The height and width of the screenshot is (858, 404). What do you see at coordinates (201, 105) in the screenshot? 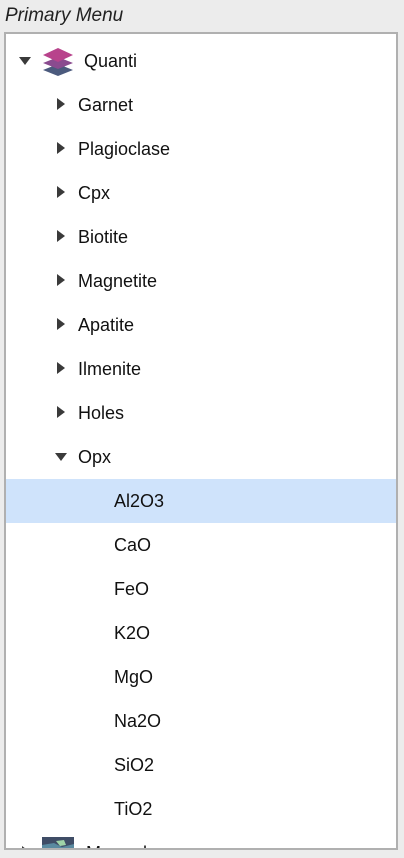
I see `tree-item-garnet: Garnet` at bounding box center [201, 105].